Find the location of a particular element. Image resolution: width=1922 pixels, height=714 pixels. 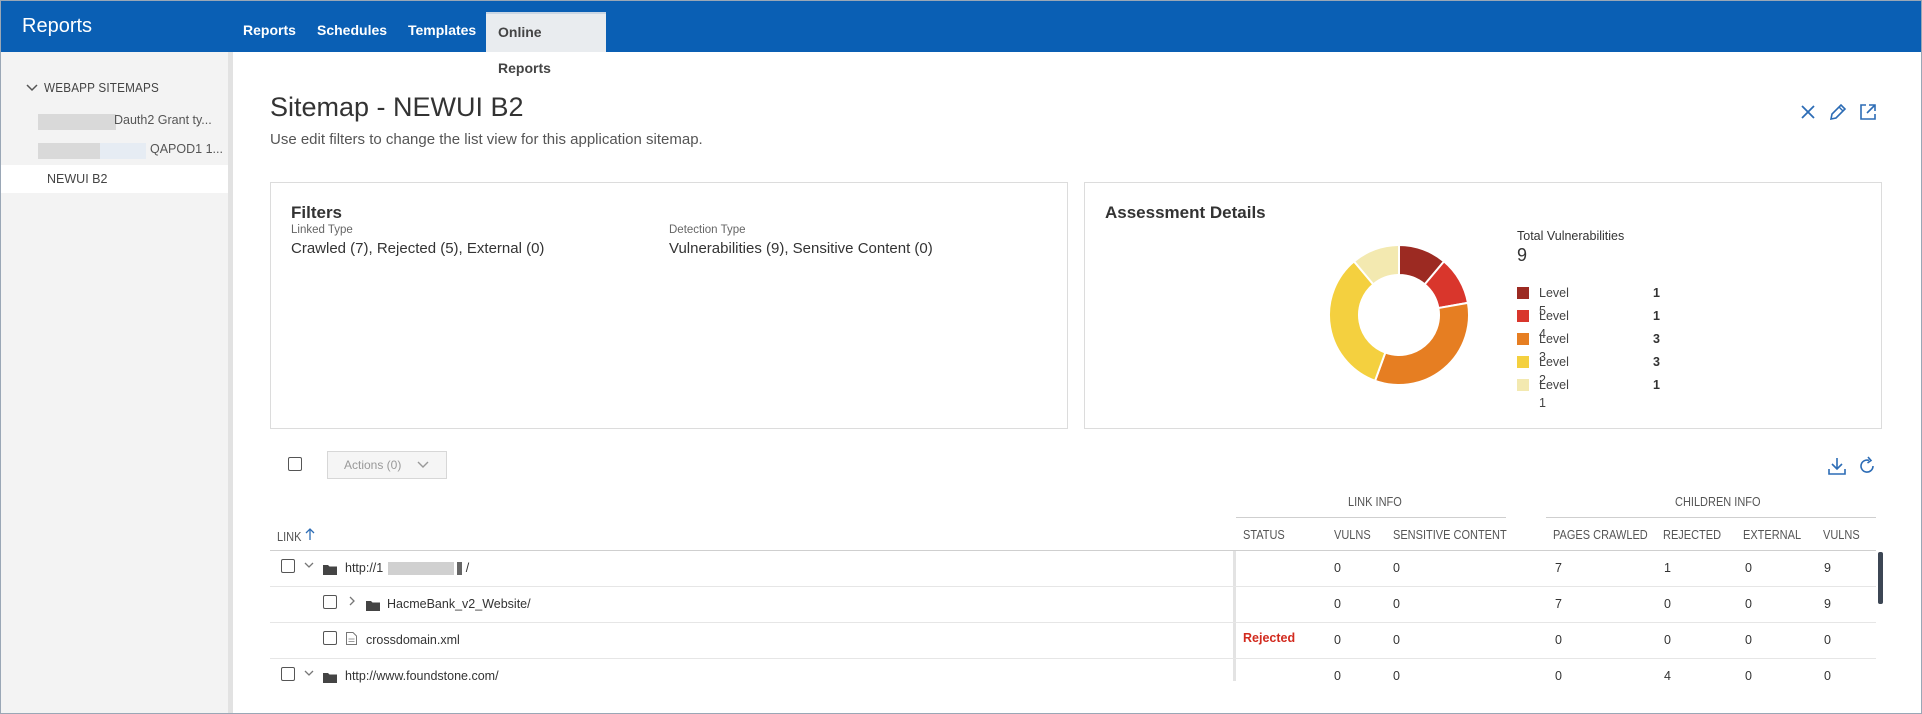

download-icon is located at coordinates (1837, 466).